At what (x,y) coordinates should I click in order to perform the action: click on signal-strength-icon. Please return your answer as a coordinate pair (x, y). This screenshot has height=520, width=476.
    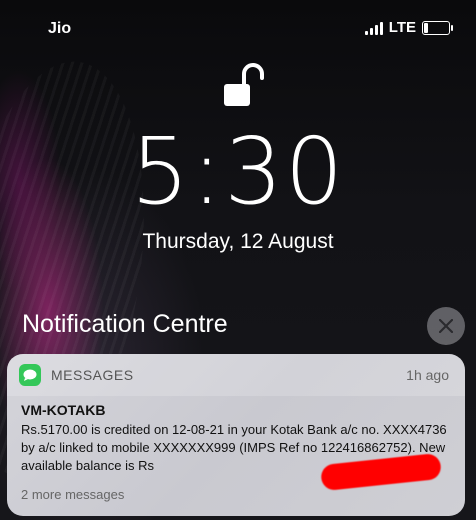
    Looking at the image, I should click on (373, 28).